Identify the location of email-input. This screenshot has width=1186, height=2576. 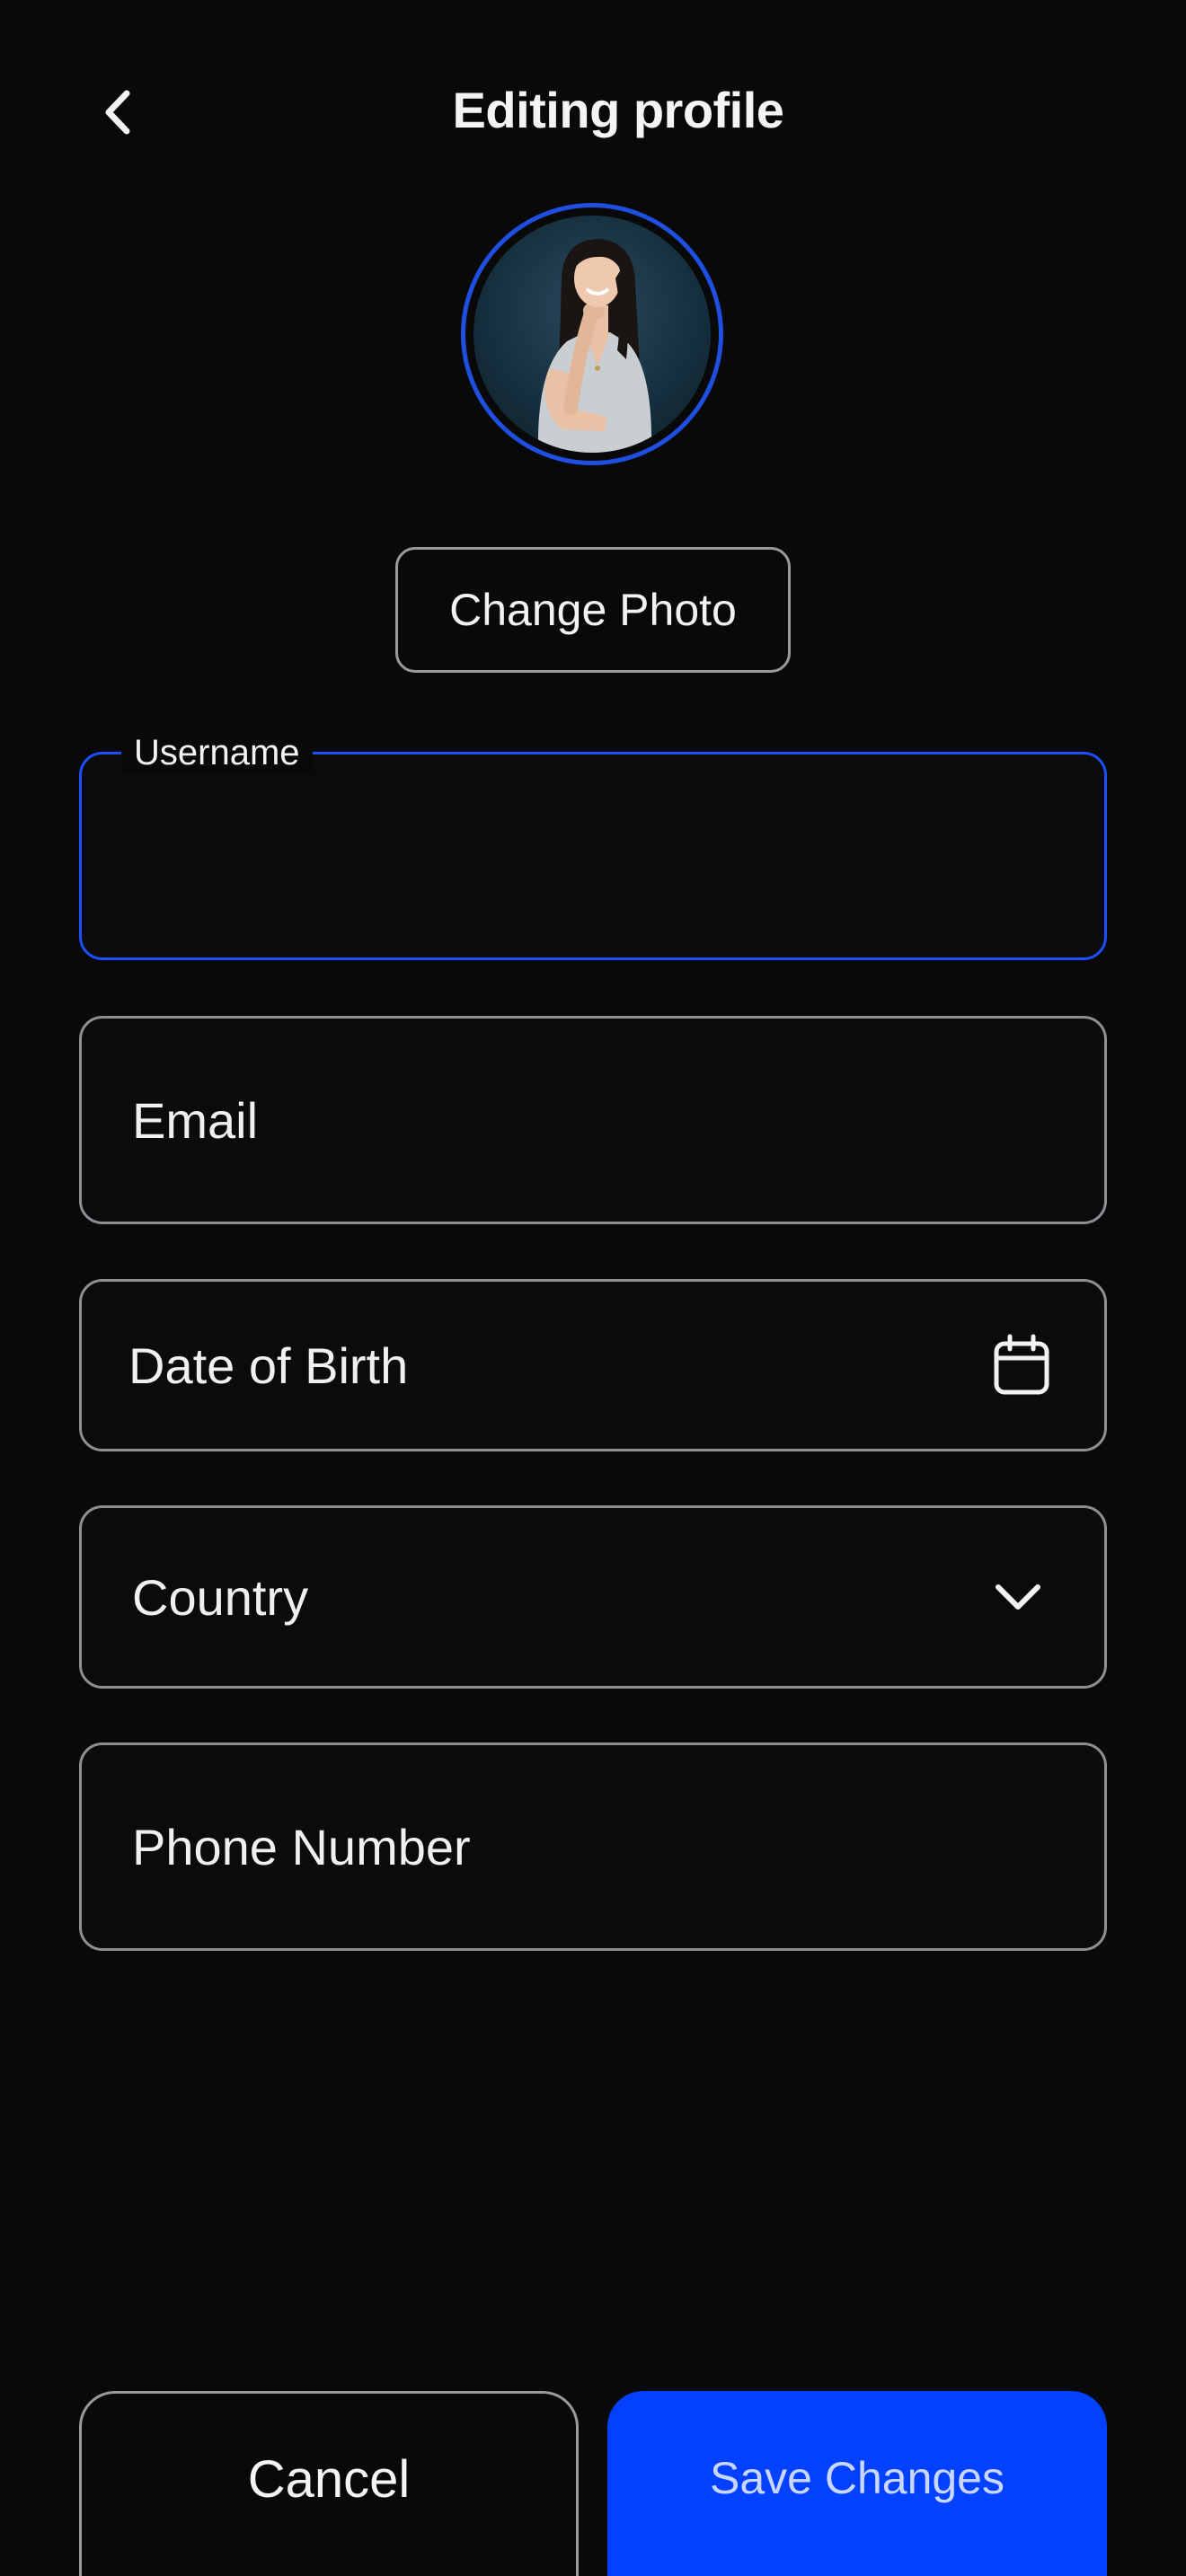
(593, 1120).